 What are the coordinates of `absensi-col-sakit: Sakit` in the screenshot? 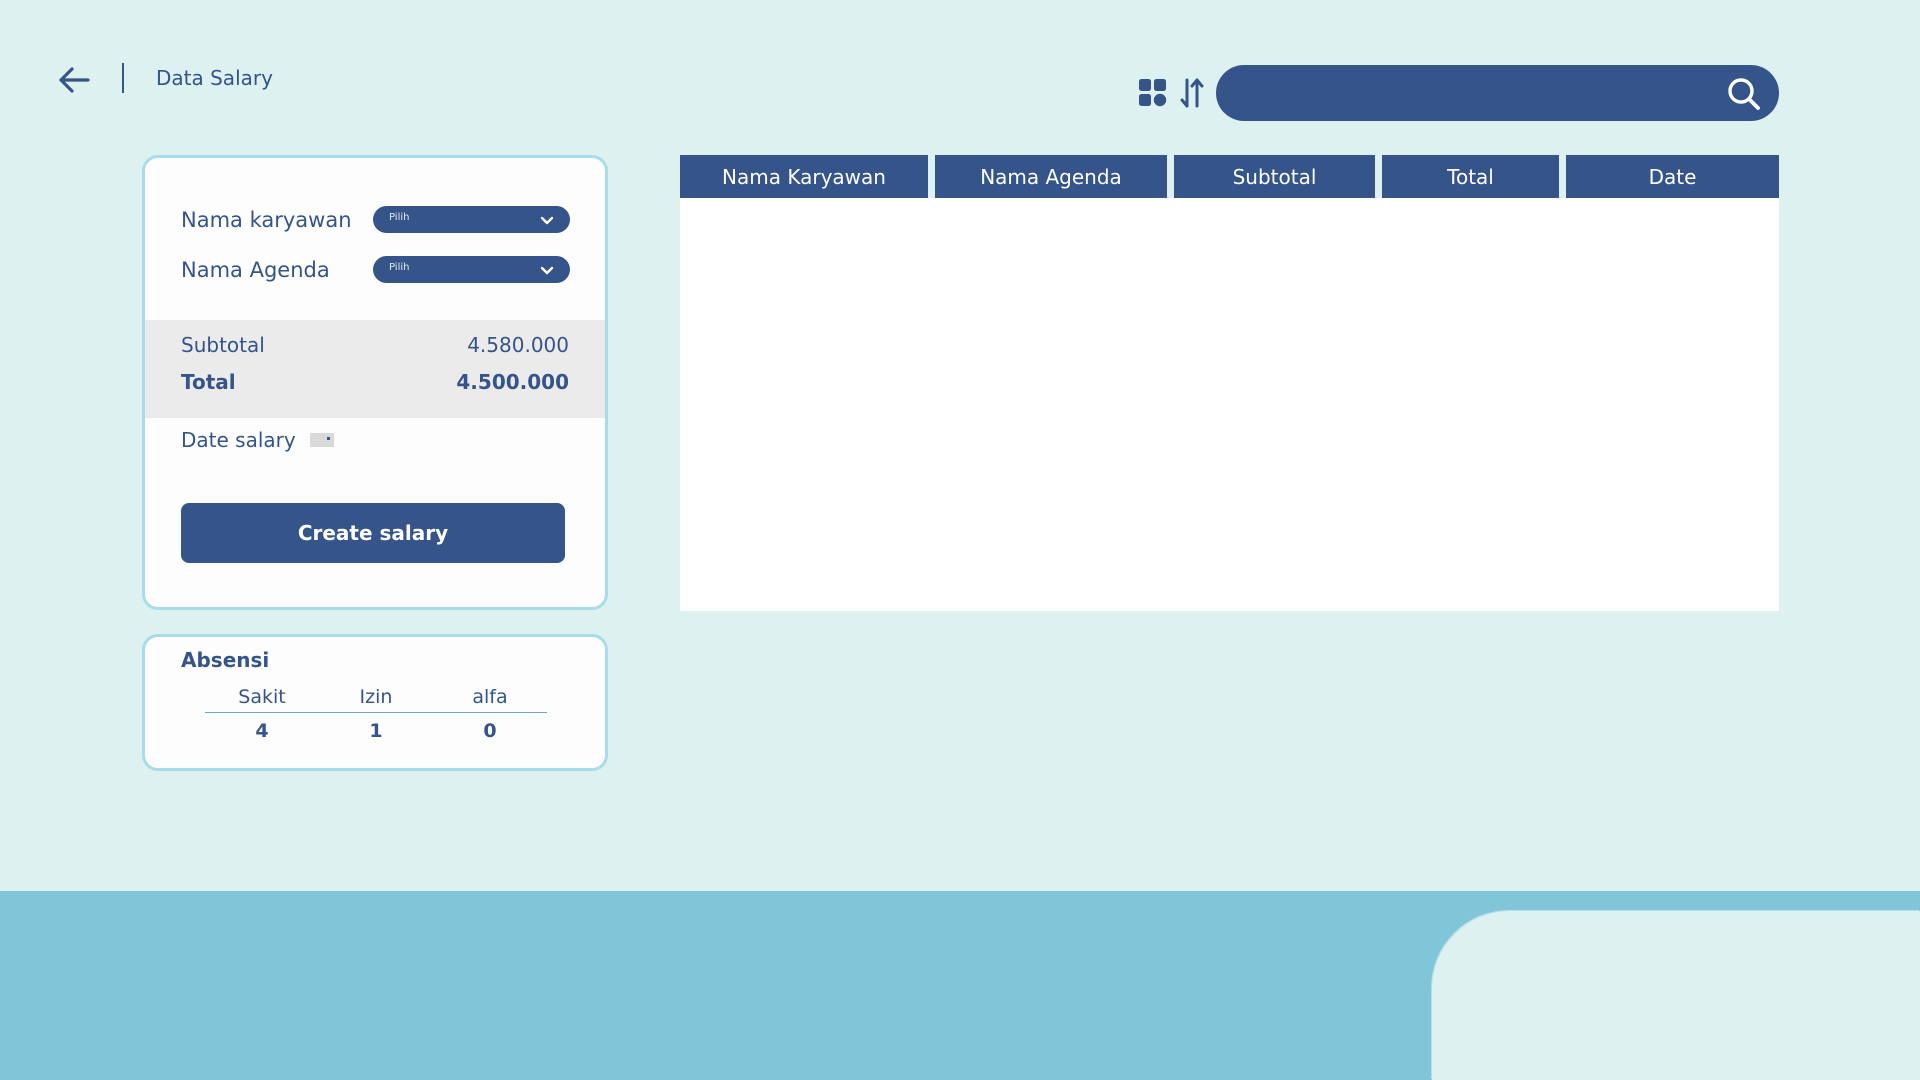 It's located at (262, 697).